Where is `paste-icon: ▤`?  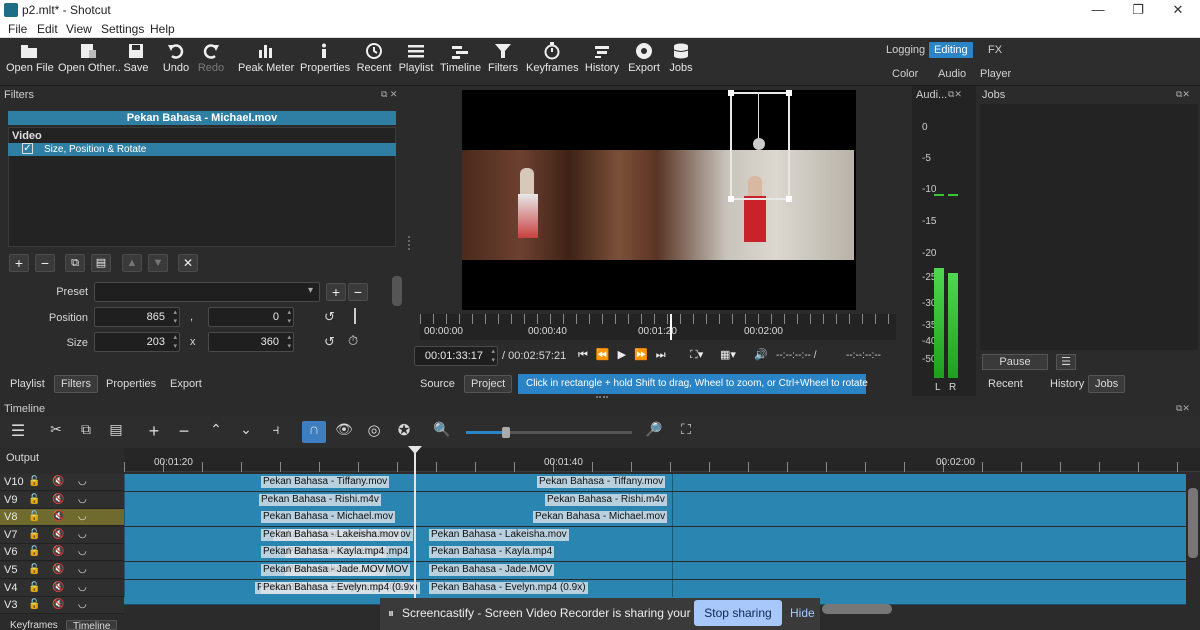 paste-icon: ▤ is located at coordinates (116, 432).